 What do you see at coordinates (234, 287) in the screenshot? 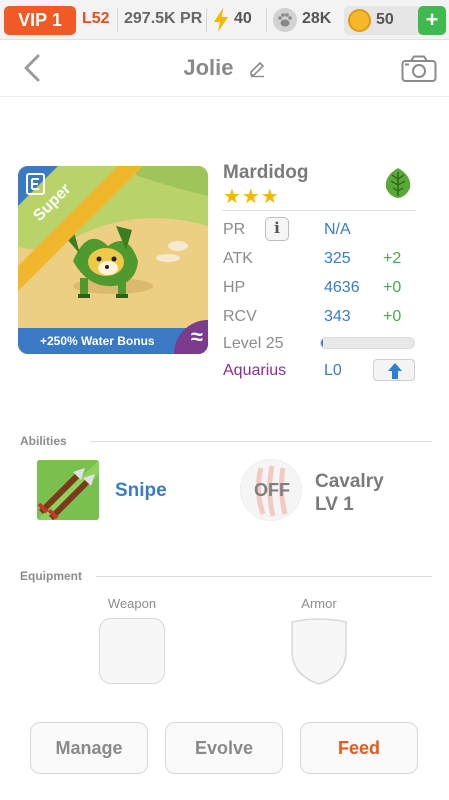
I see `hp-label: HP` at bounding box center [234, 287].